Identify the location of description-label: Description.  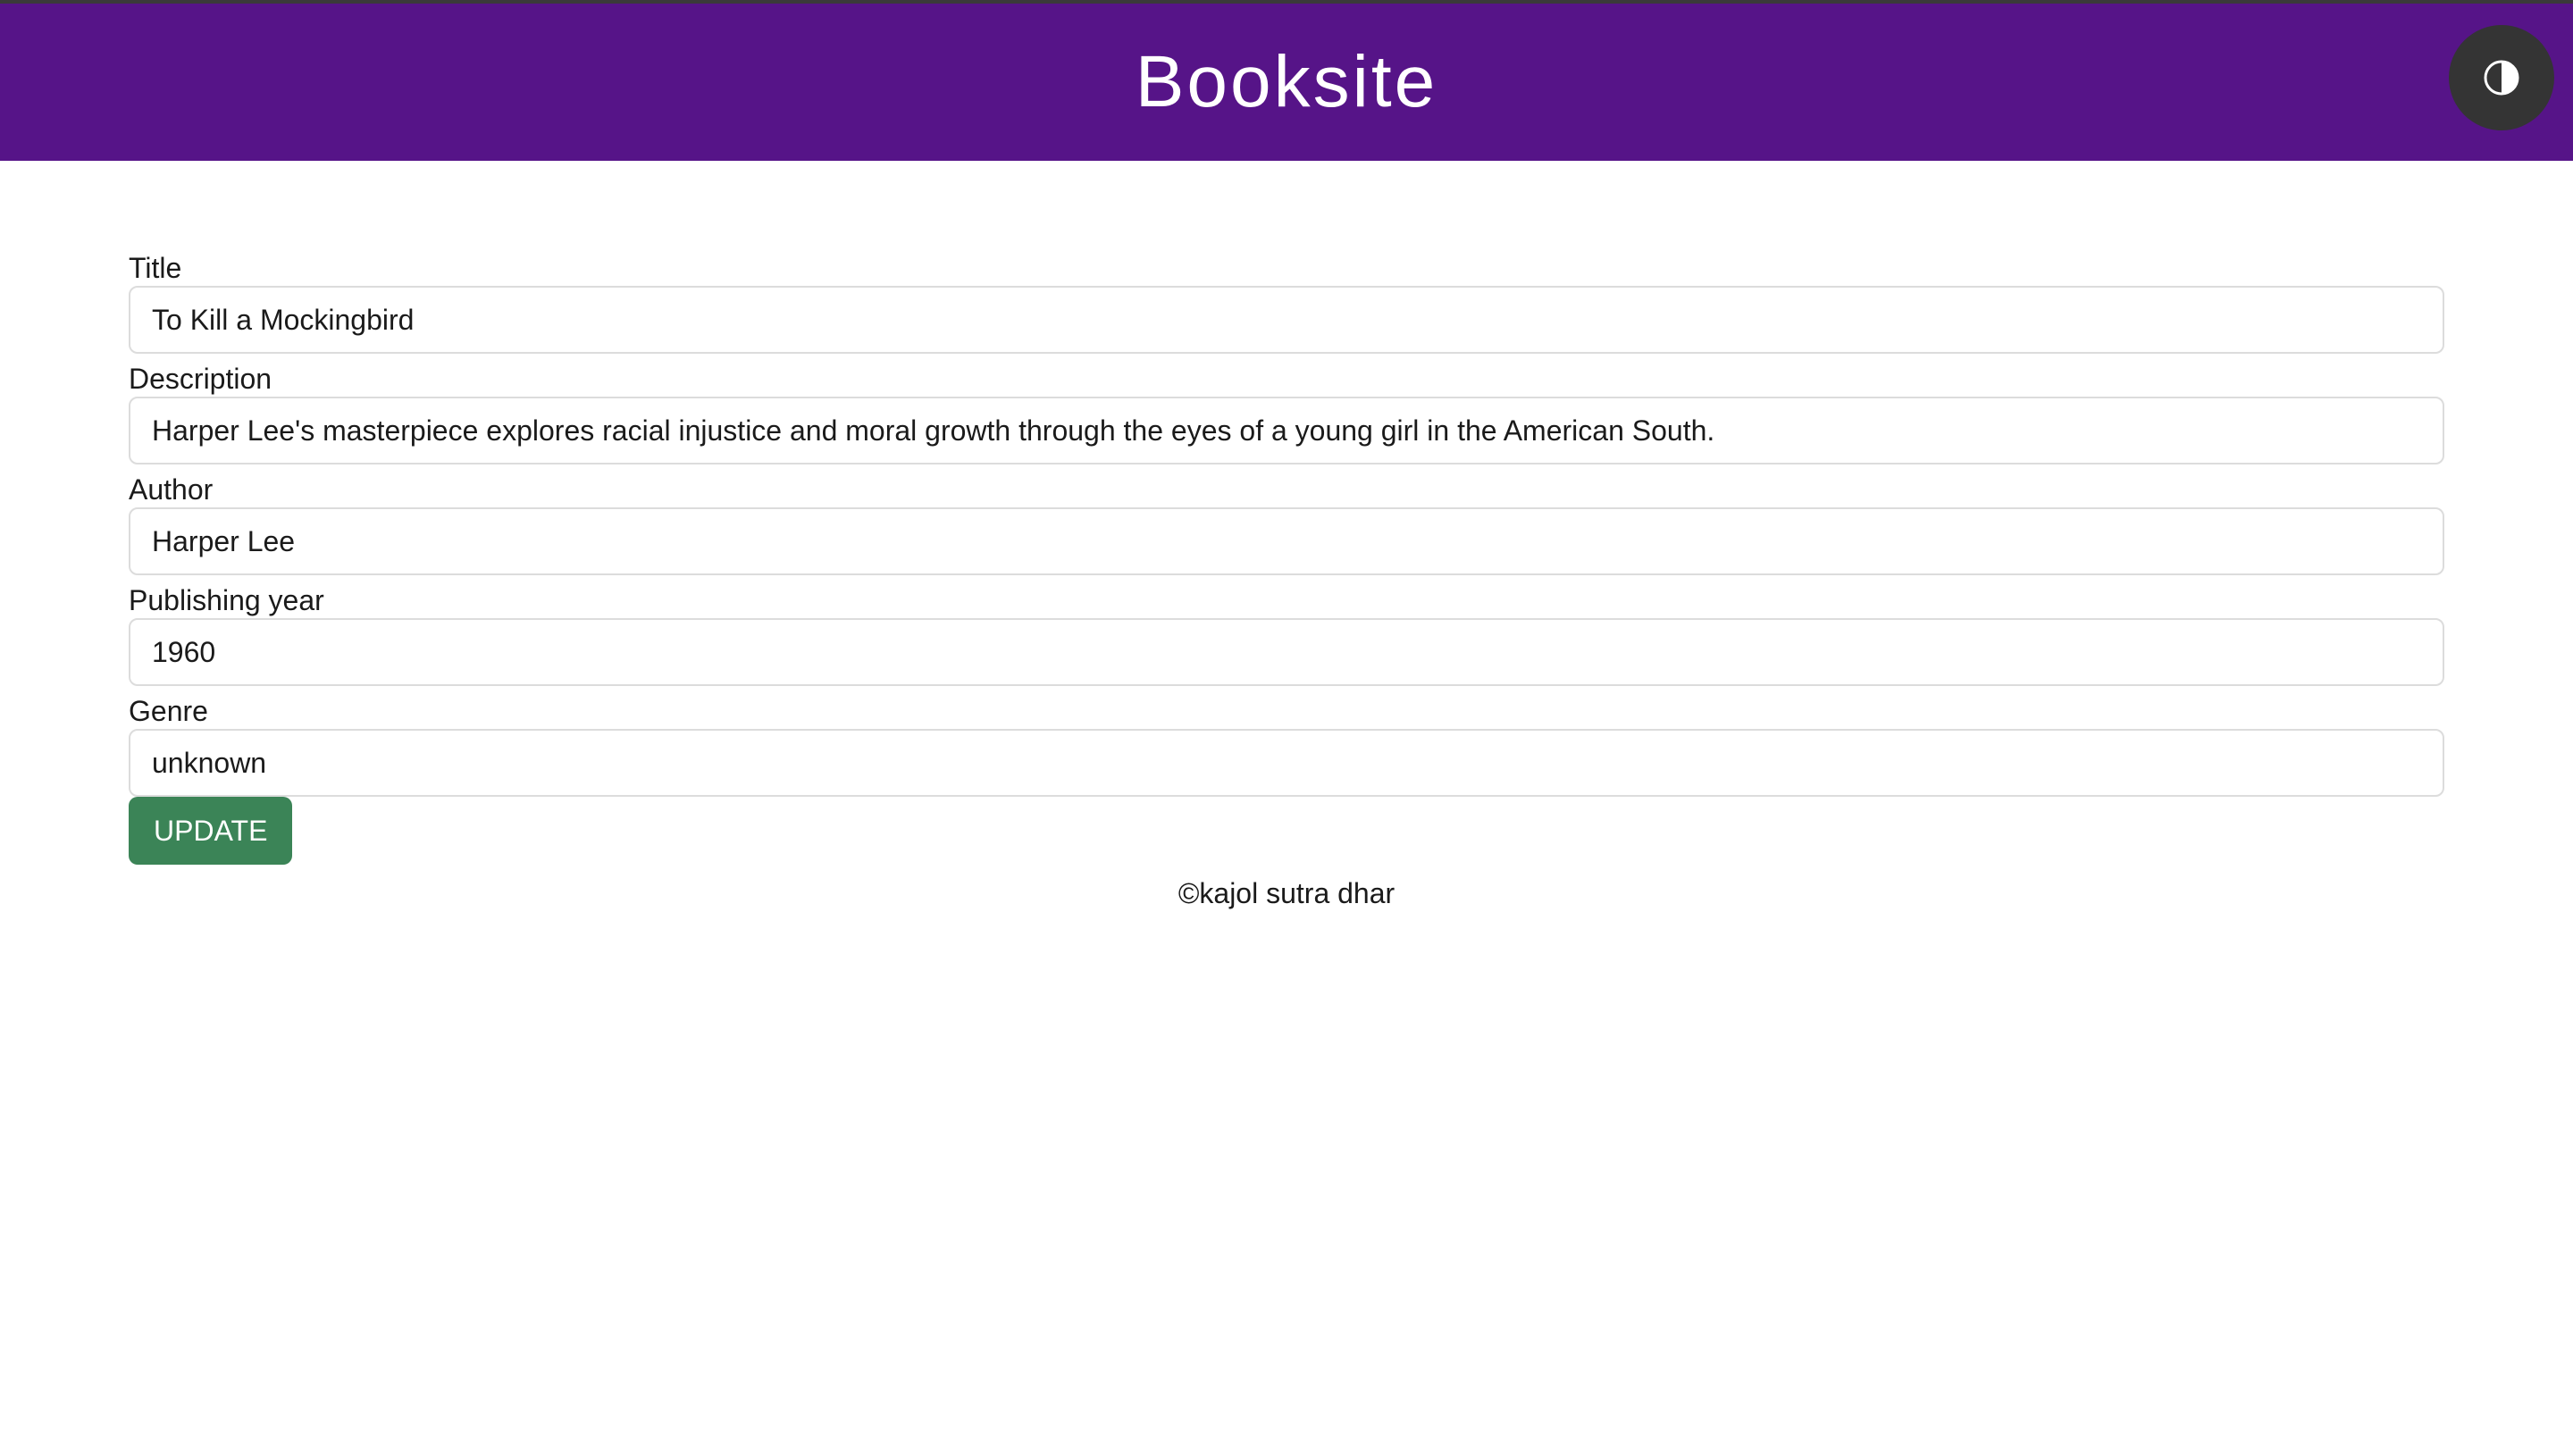
(200, 379).